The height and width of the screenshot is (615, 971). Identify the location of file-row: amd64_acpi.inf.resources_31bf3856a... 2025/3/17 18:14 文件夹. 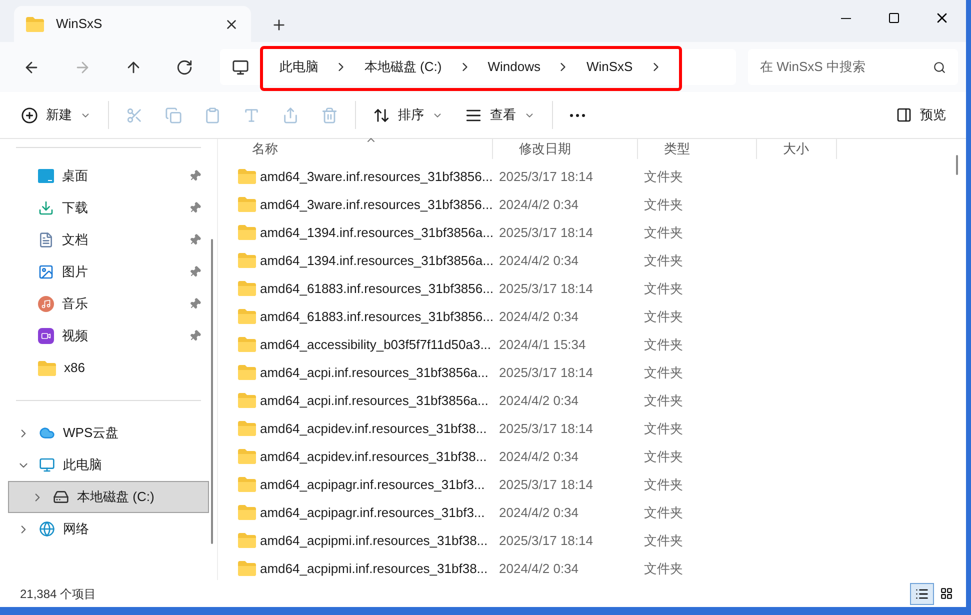
(596, 372).